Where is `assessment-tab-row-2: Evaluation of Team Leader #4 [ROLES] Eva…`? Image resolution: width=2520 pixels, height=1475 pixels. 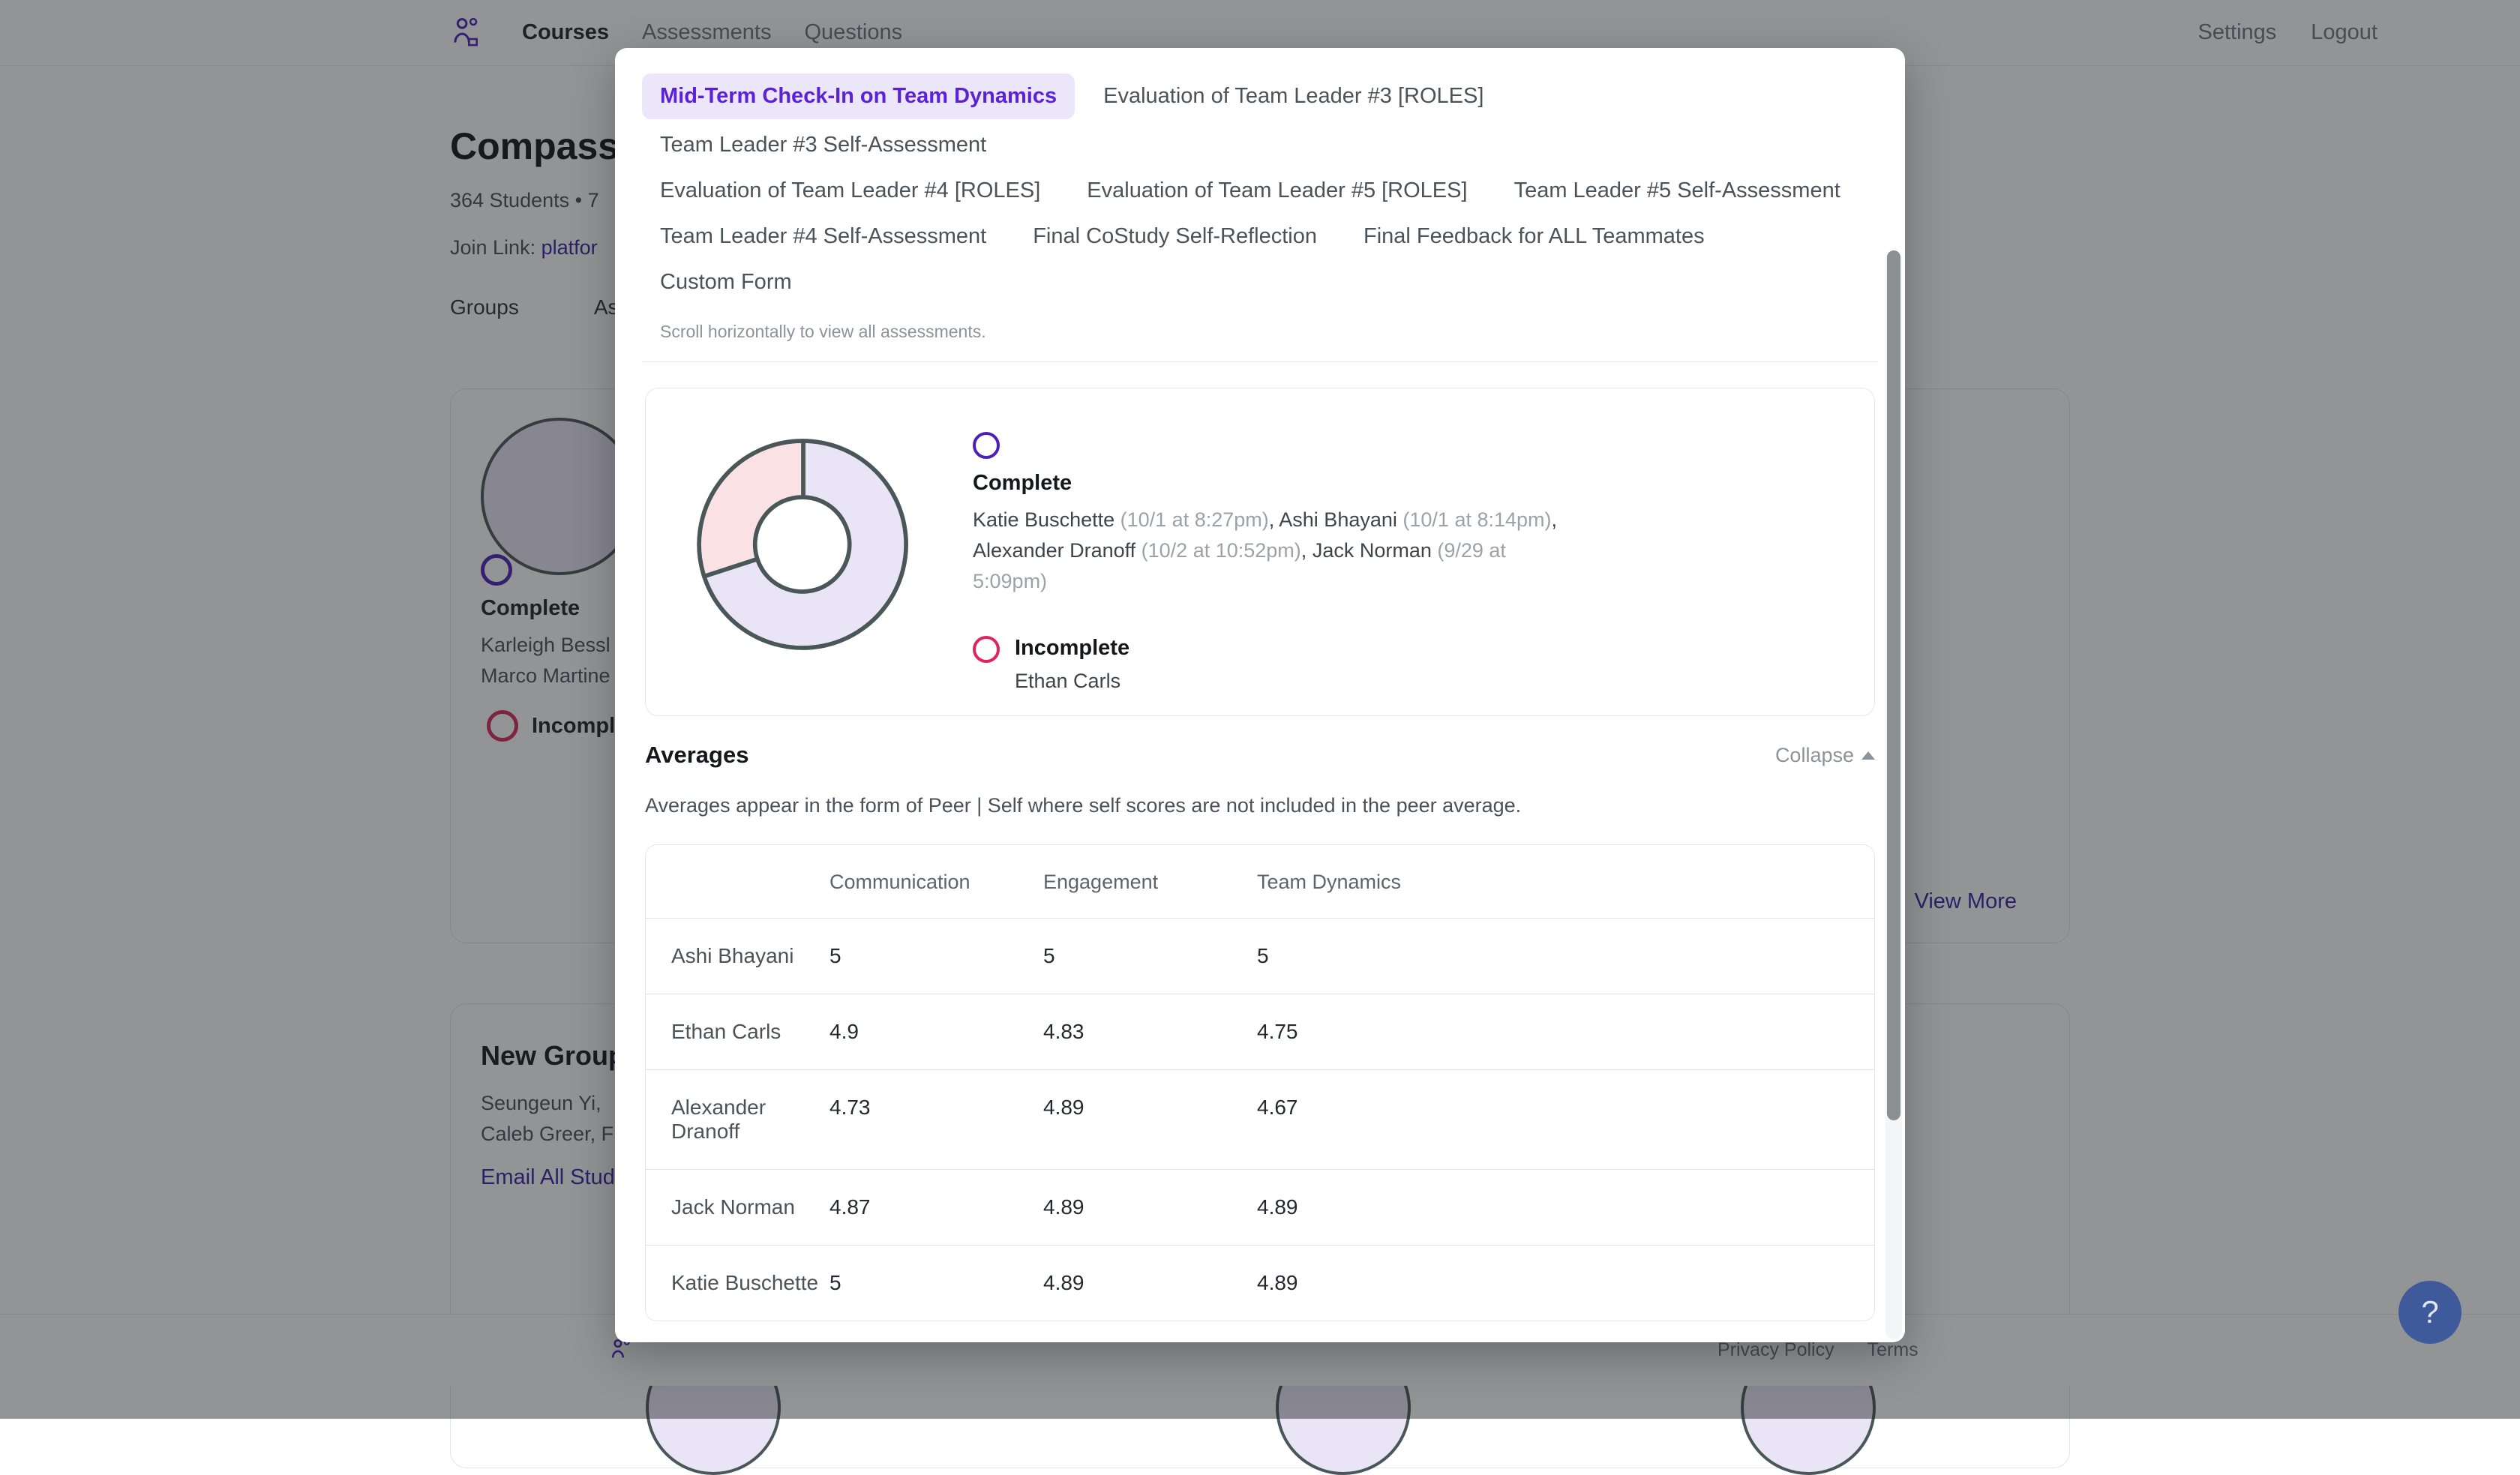 assessment-tab-row-2: Evaluation of Team Leader #4 [ROLES] Eva… is located at coordinates (1260, 191).